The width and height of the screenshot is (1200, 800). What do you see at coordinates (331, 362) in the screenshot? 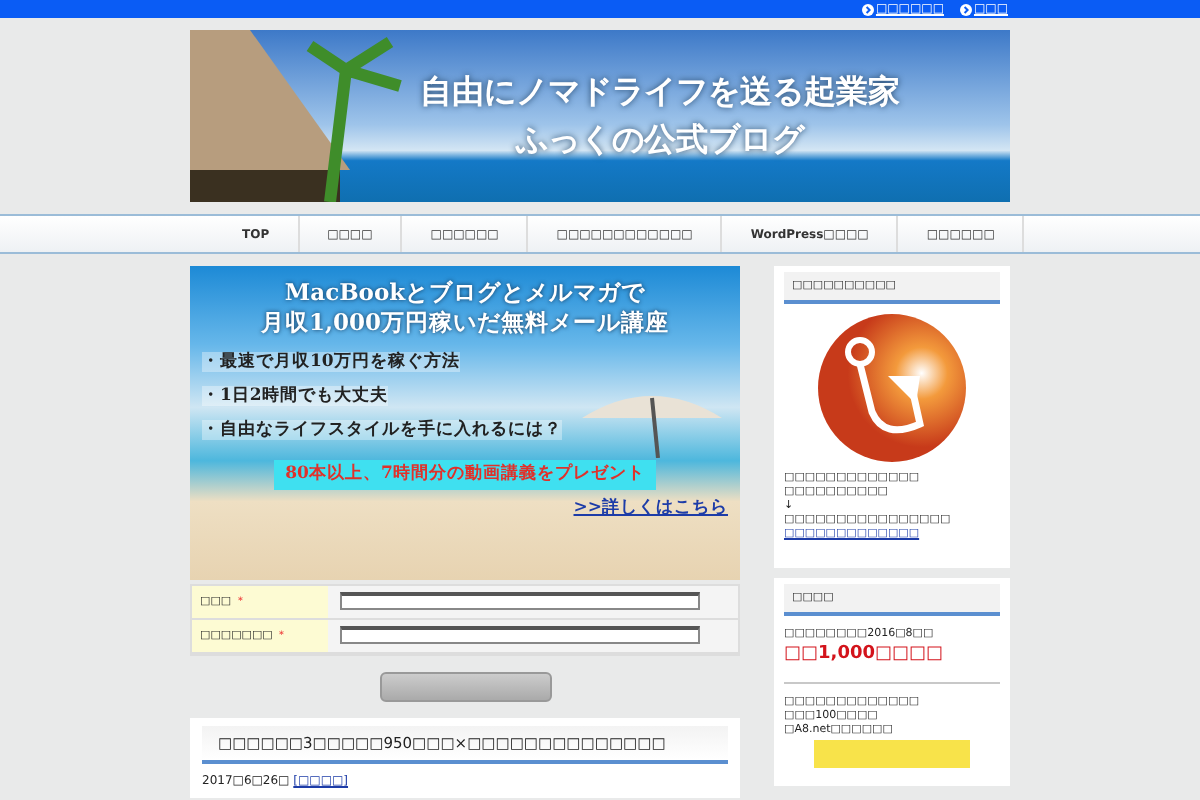
I see `promo-bullet: ・最速で月収10万円を稼ぐ方法` at bounding box center [331, 362].